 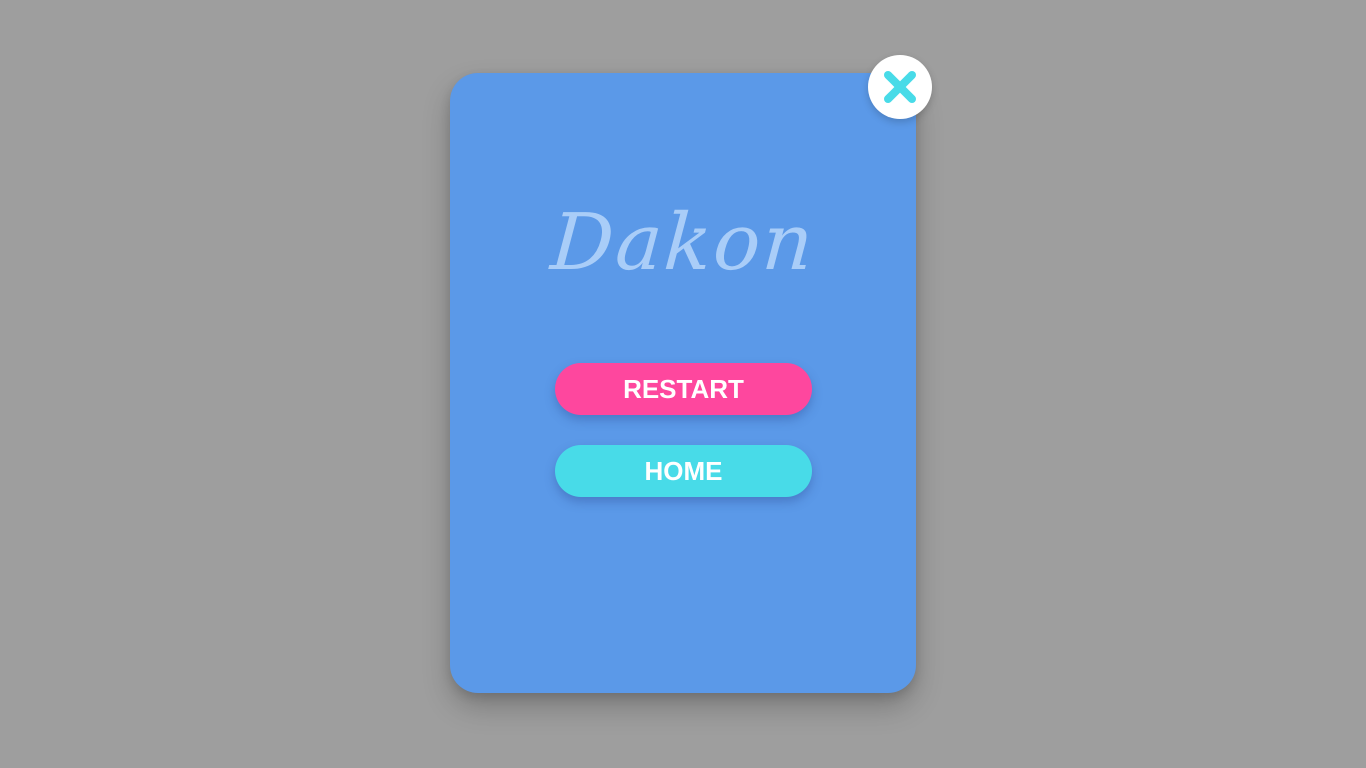 I want to click on close-button, so click(x=900, y=87).